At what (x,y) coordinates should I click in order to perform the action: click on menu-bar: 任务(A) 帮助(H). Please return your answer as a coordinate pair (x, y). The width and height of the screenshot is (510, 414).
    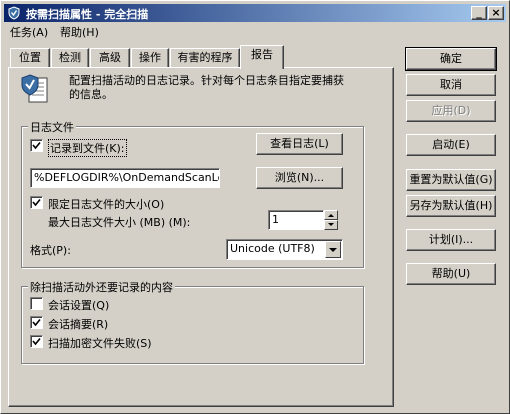
    Looking at the image, I should click on (255, 31).